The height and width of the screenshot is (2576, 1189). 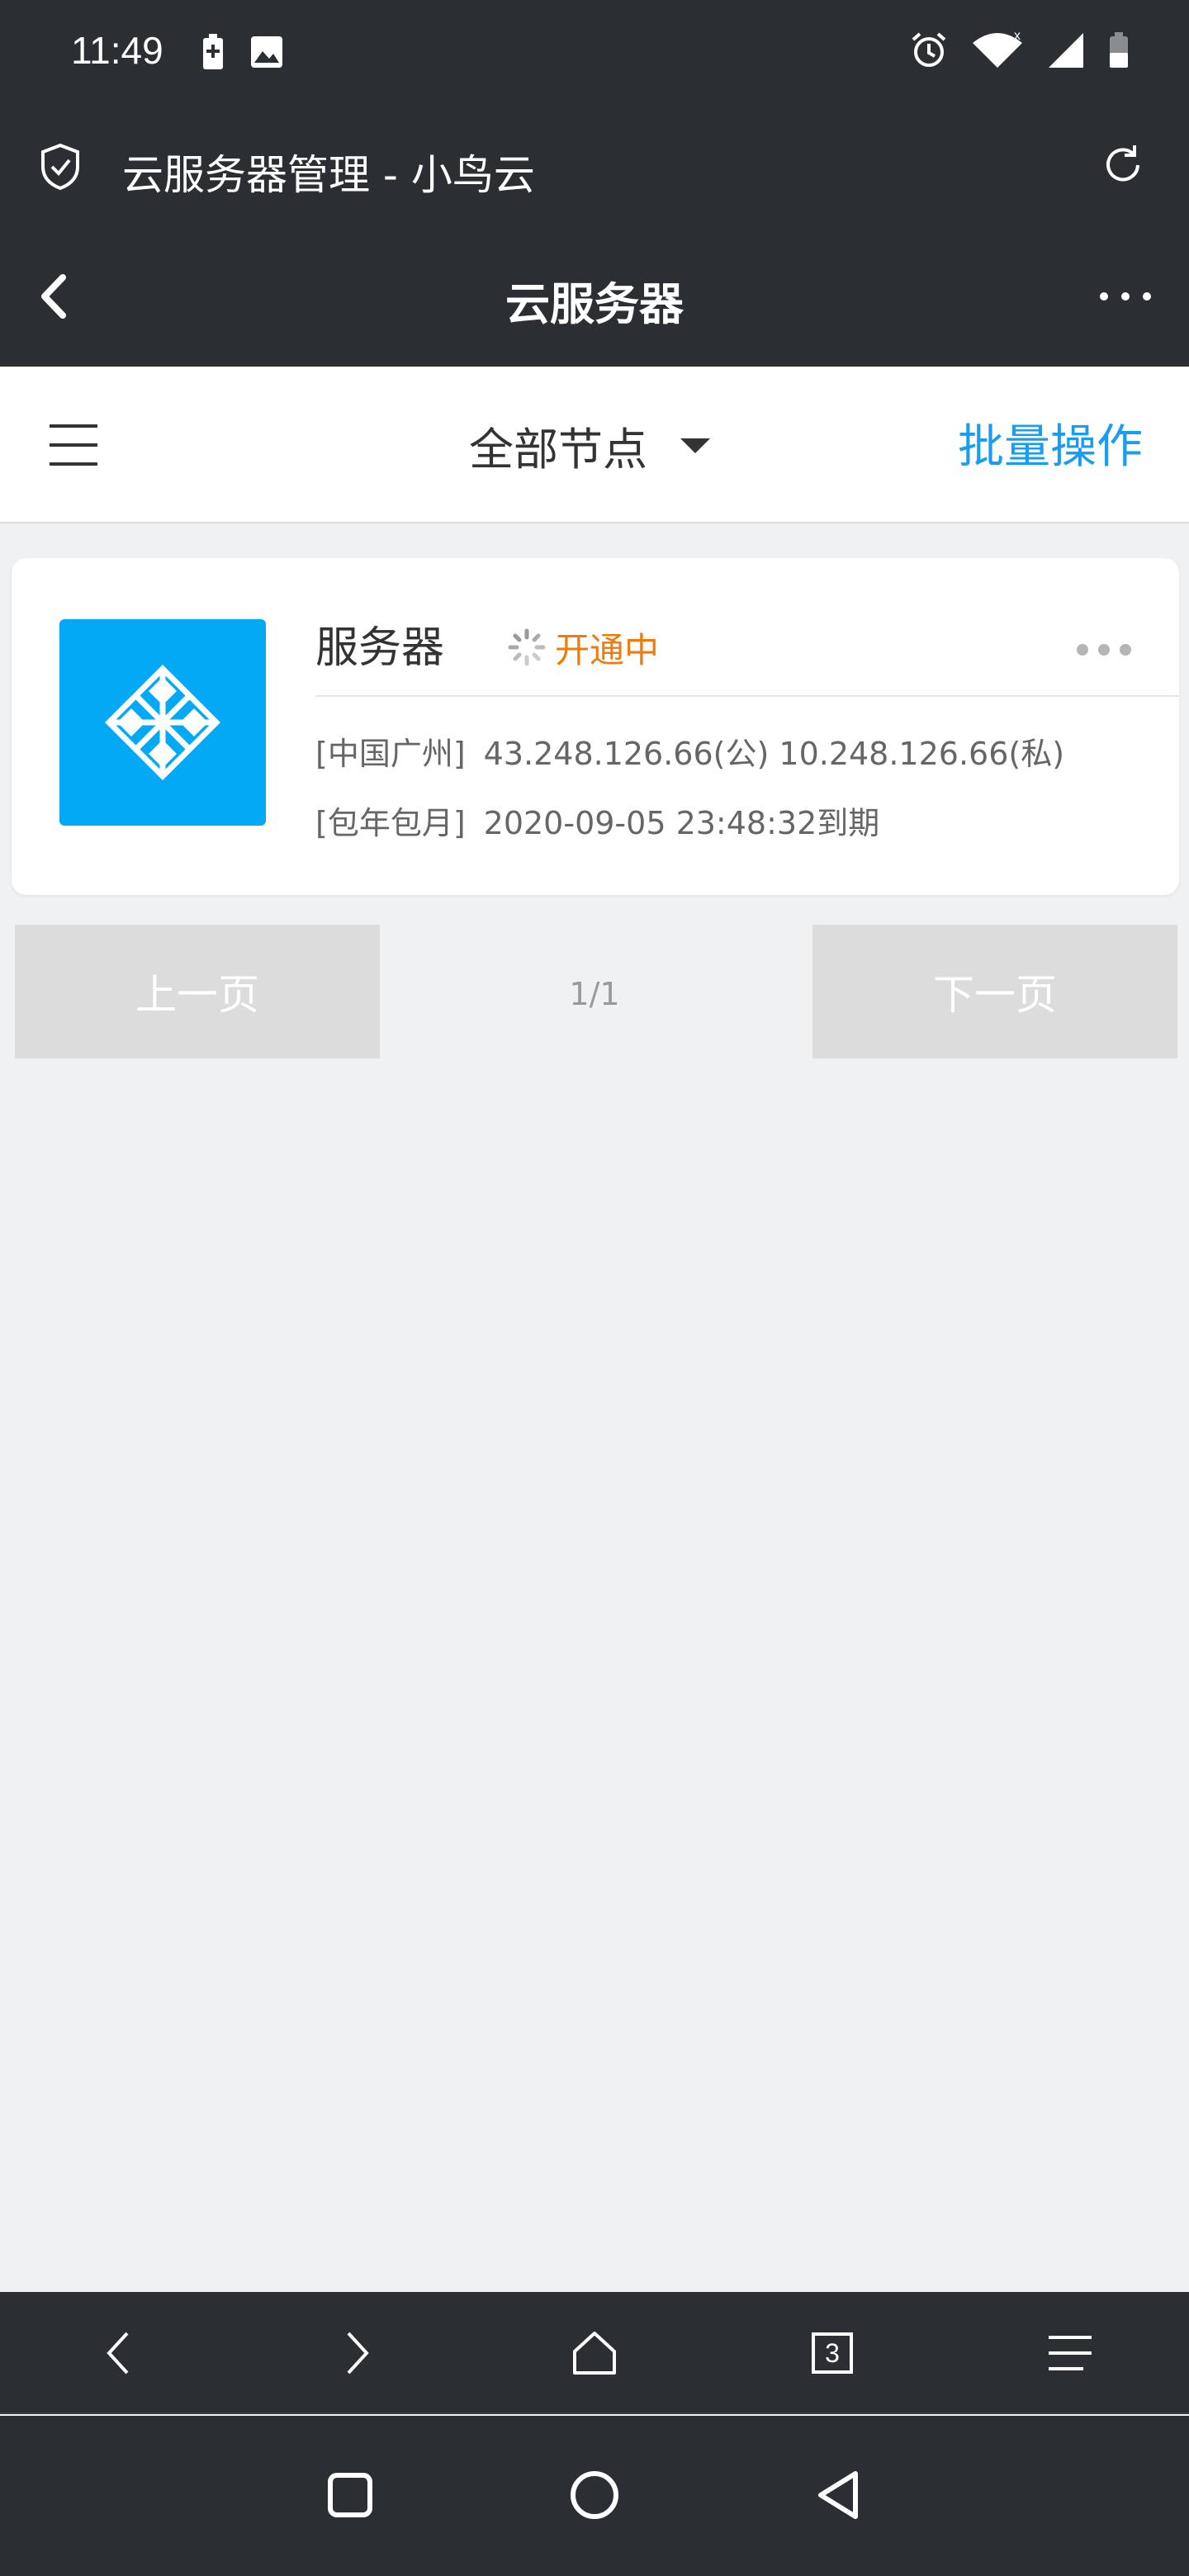 What do you see at coordinates (681, 823) in the screenshot?
I see `expiry-date: 2020-09-05 23:48:32到期` at bounding box center [681, 823].